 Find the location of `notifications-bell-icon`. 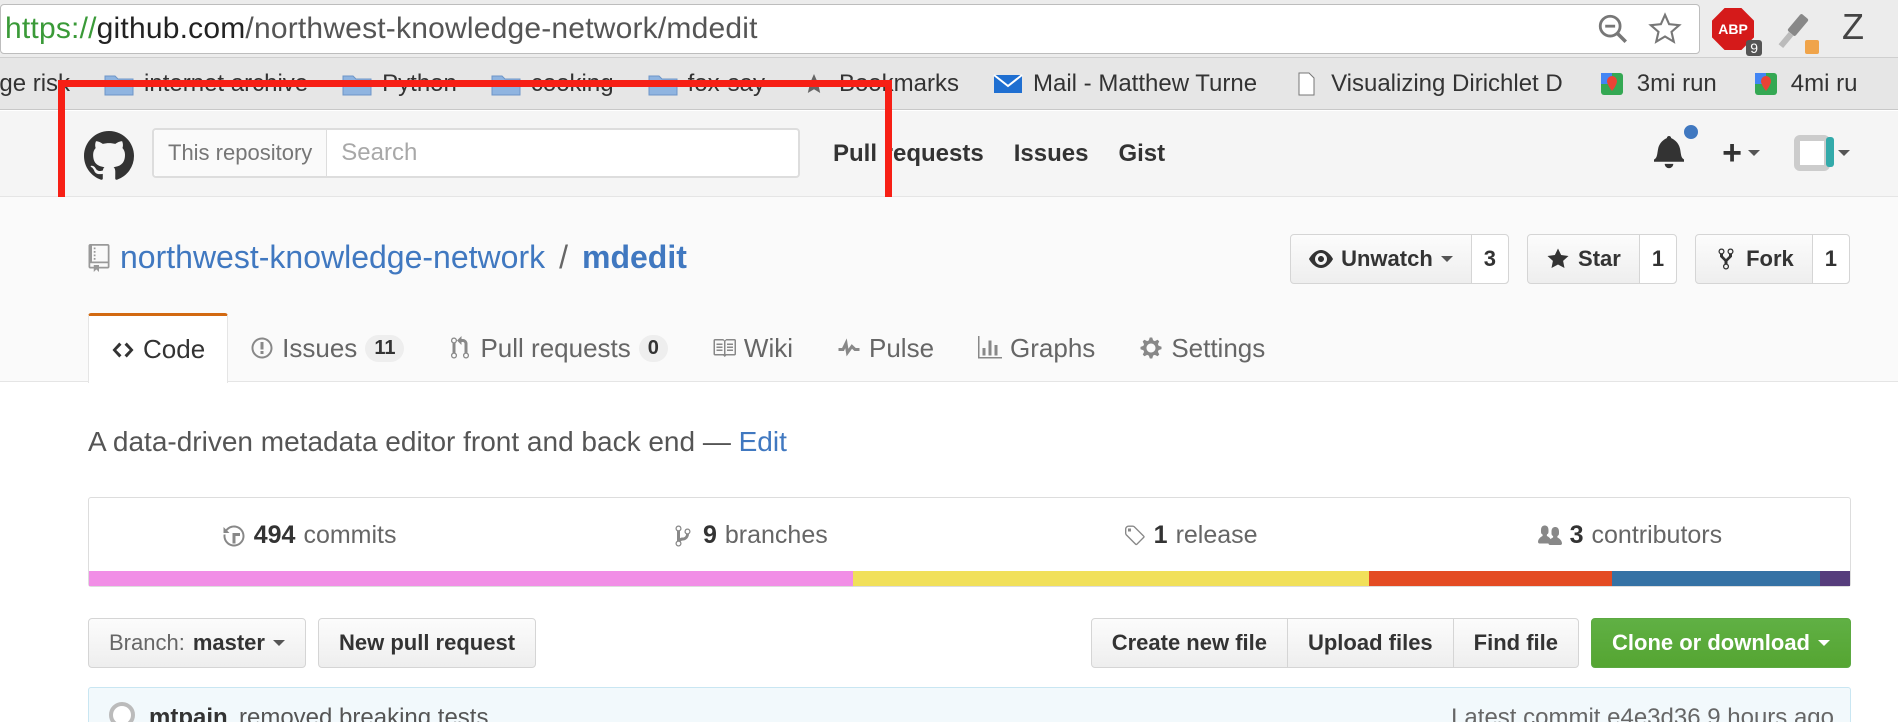

notifications-bell-icon is located at coordinates (1677, 148).